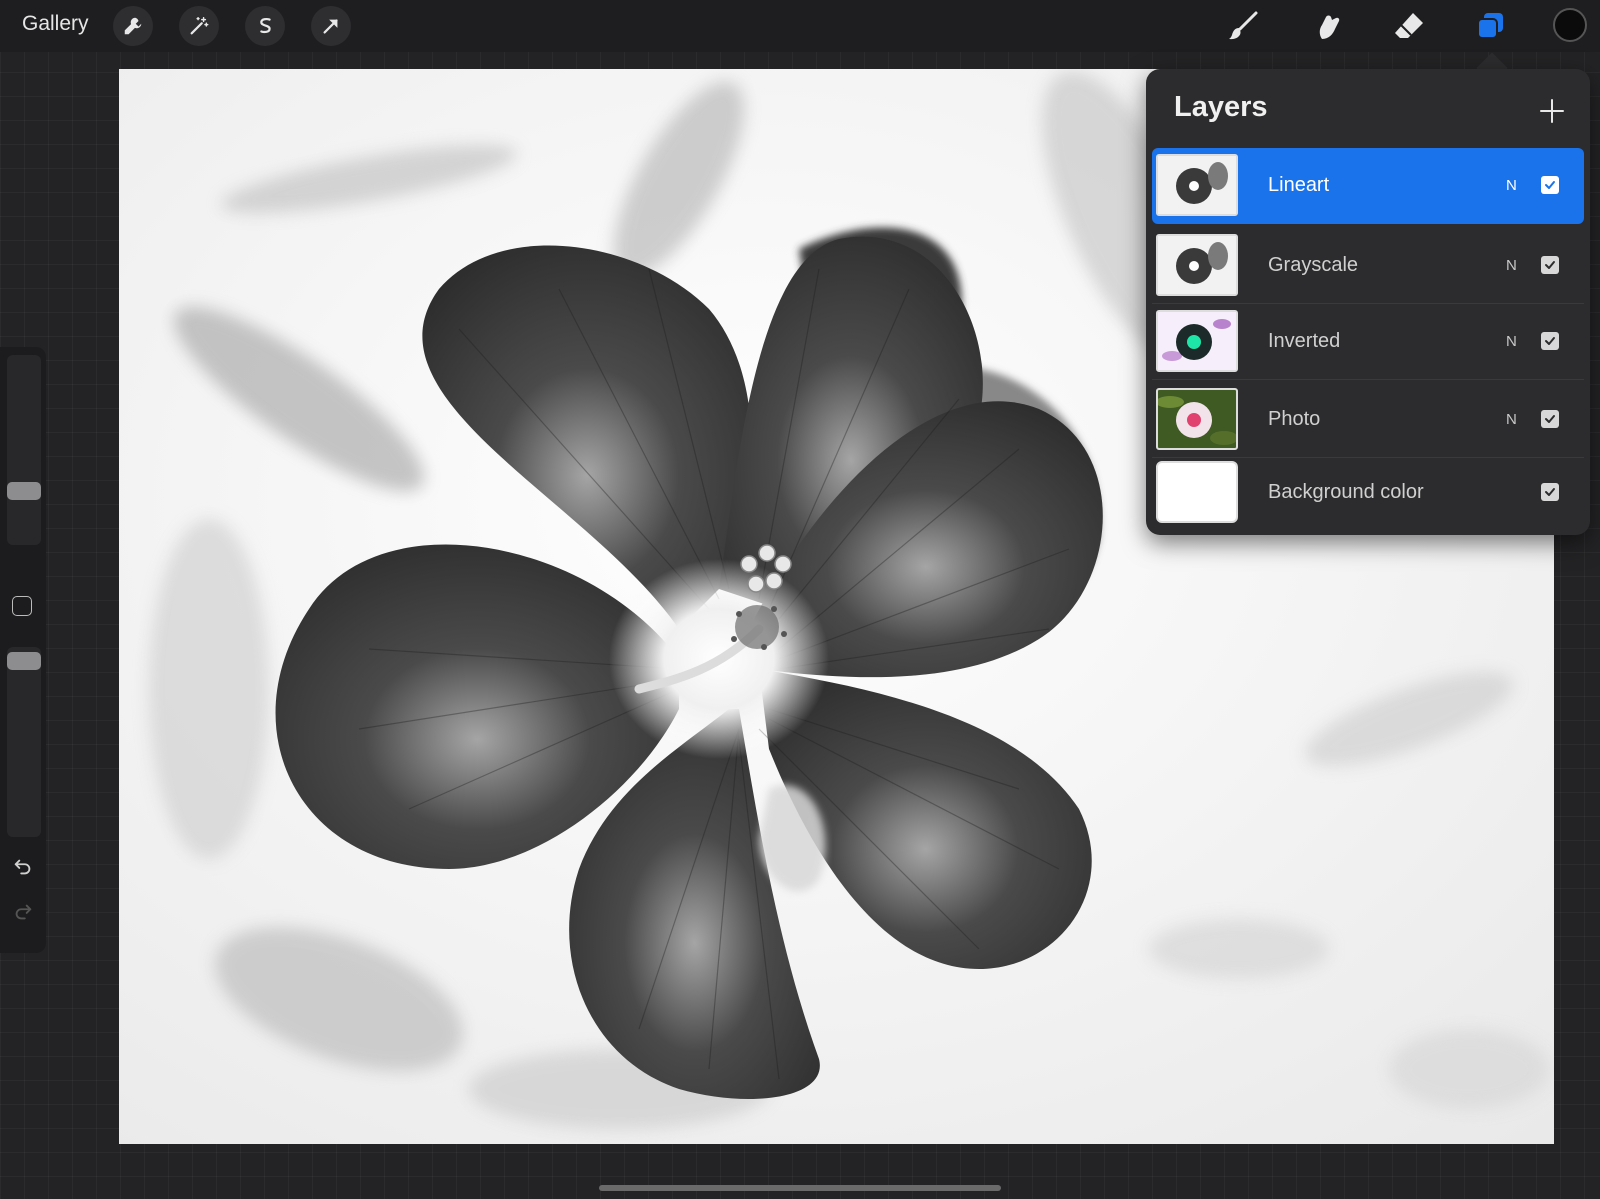 This screenshot has height=1199, width=1600. Describe the element at coordinates (1346, 492) in the screenshot. I see `layer-name: Background color` at that location.